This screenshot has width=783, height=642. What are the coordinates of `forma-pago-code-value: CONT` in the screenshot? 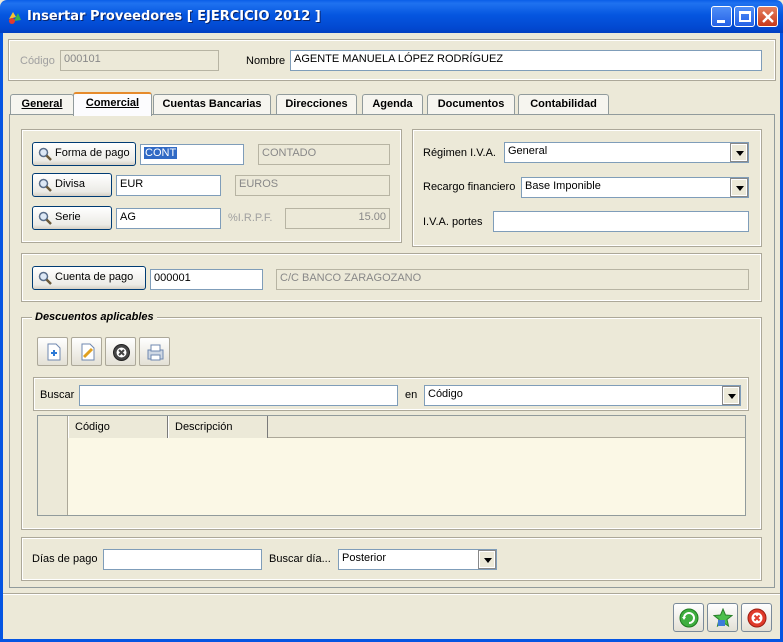 It's located at (161, 153).